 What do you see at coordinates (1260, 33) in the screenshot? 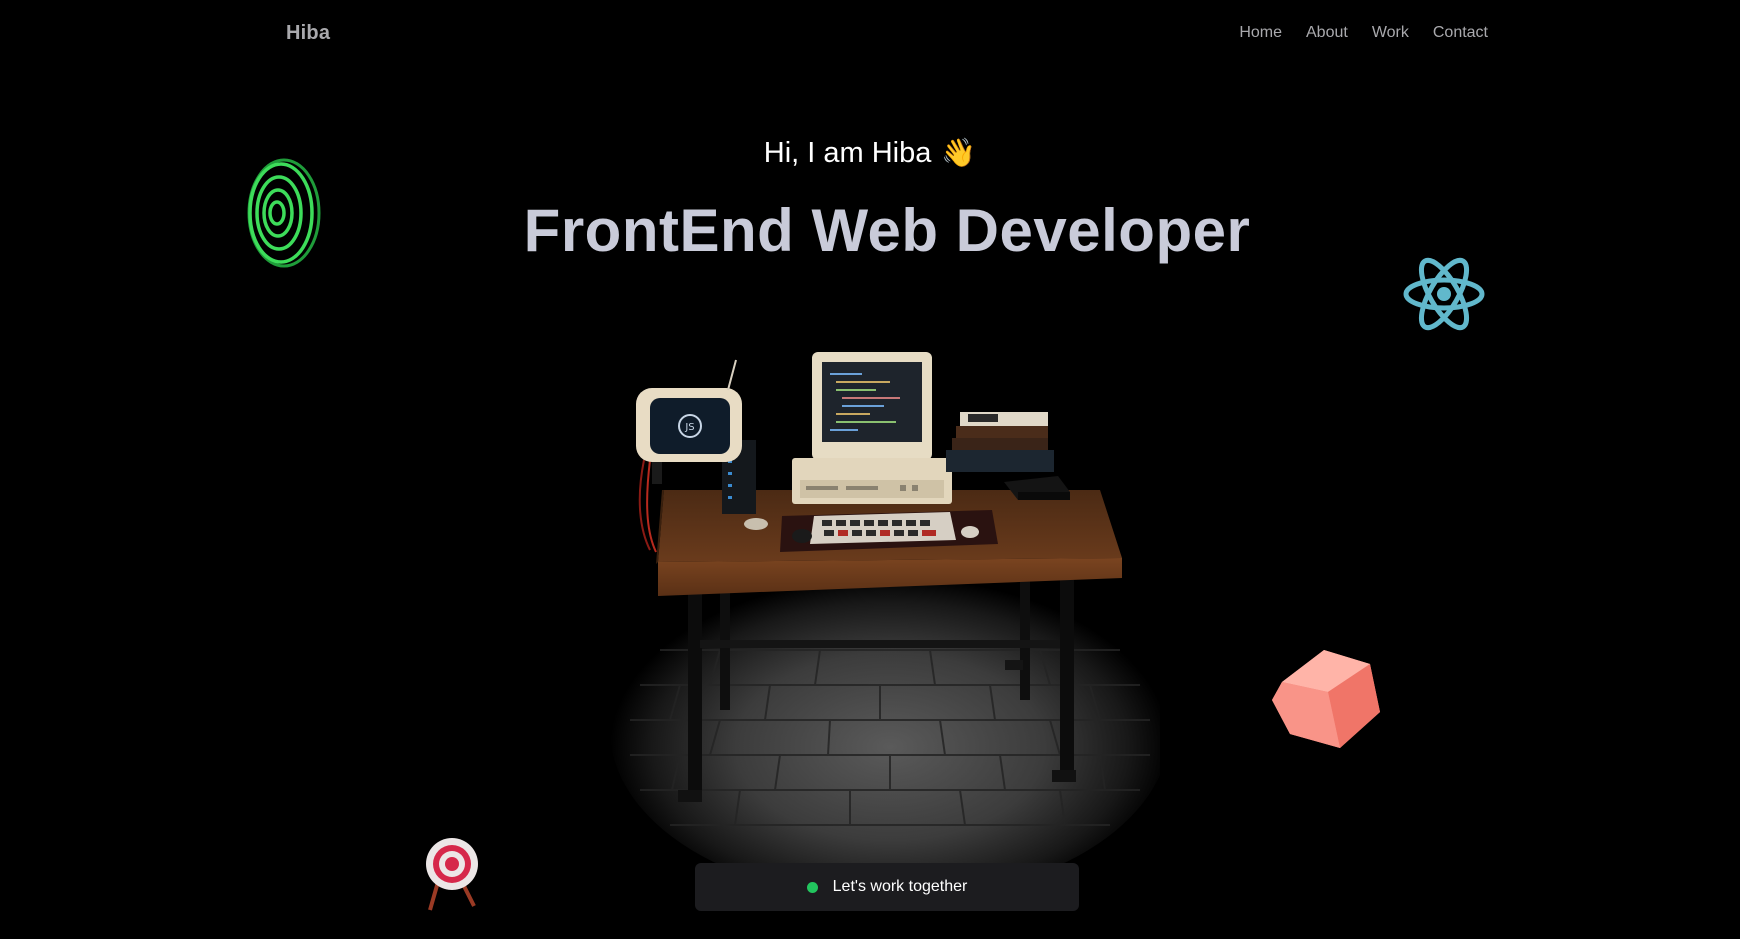
I see `nav-link-home: Home` at bounding box center [1260, 33].